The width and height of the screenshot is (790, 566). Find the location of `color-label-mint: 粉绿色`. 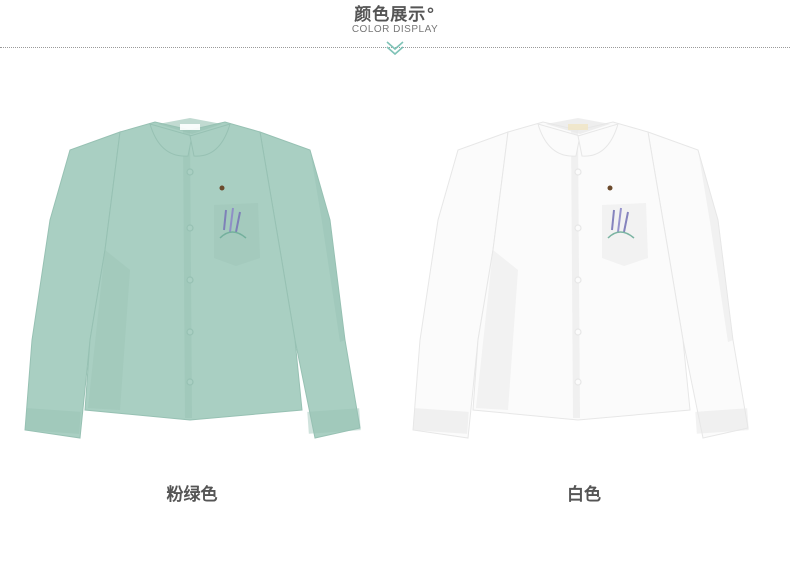

color-label-mint: 粉绿色 is located at coordinates (192, 495).